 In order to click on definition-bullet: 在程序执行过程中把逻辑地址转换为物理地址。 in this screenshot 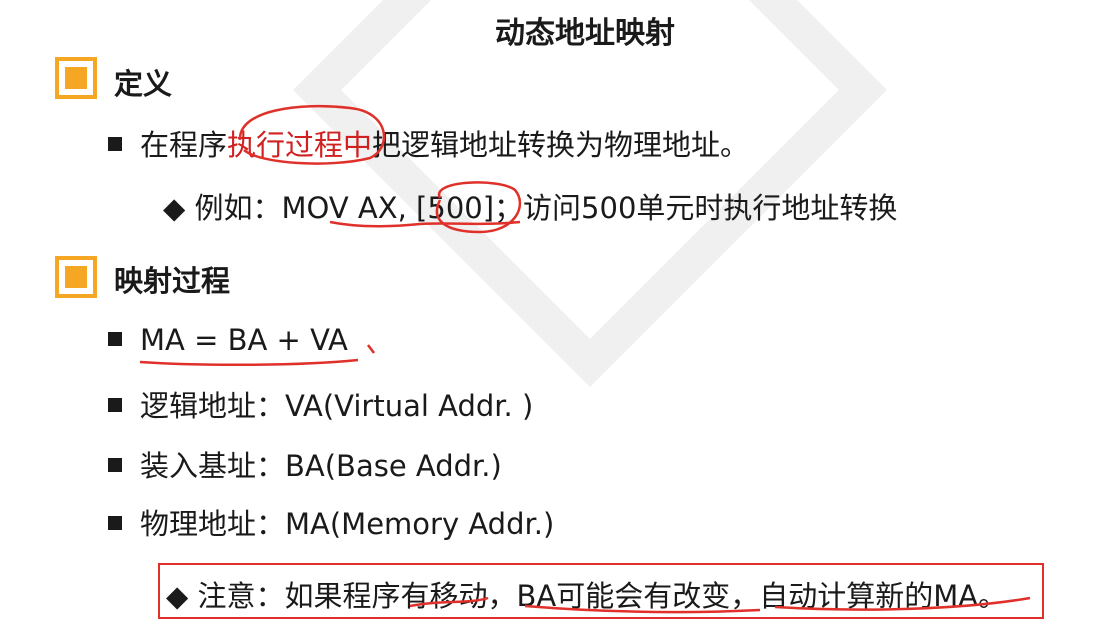, I will do `click(428, 143)`.